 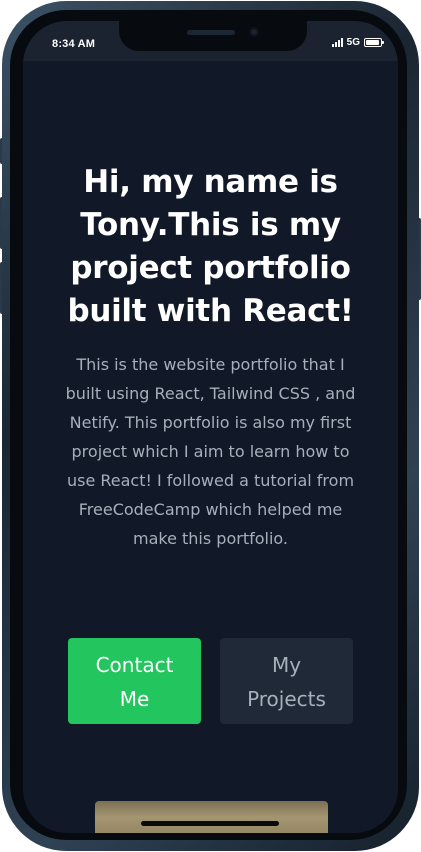 What do you see at coordinates (286, 681) in the screenshot?
I see `my-projects-button: My Projects` at bounding box center [286, 681].